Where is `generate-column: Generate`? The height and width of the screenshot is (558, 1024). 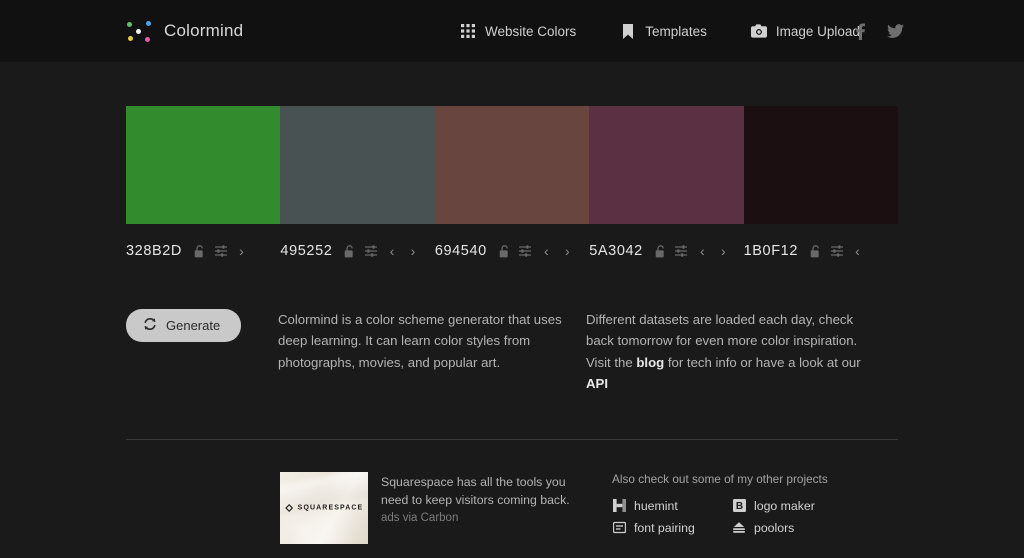
generate-column: Generate is located at coordinates (202, 325).